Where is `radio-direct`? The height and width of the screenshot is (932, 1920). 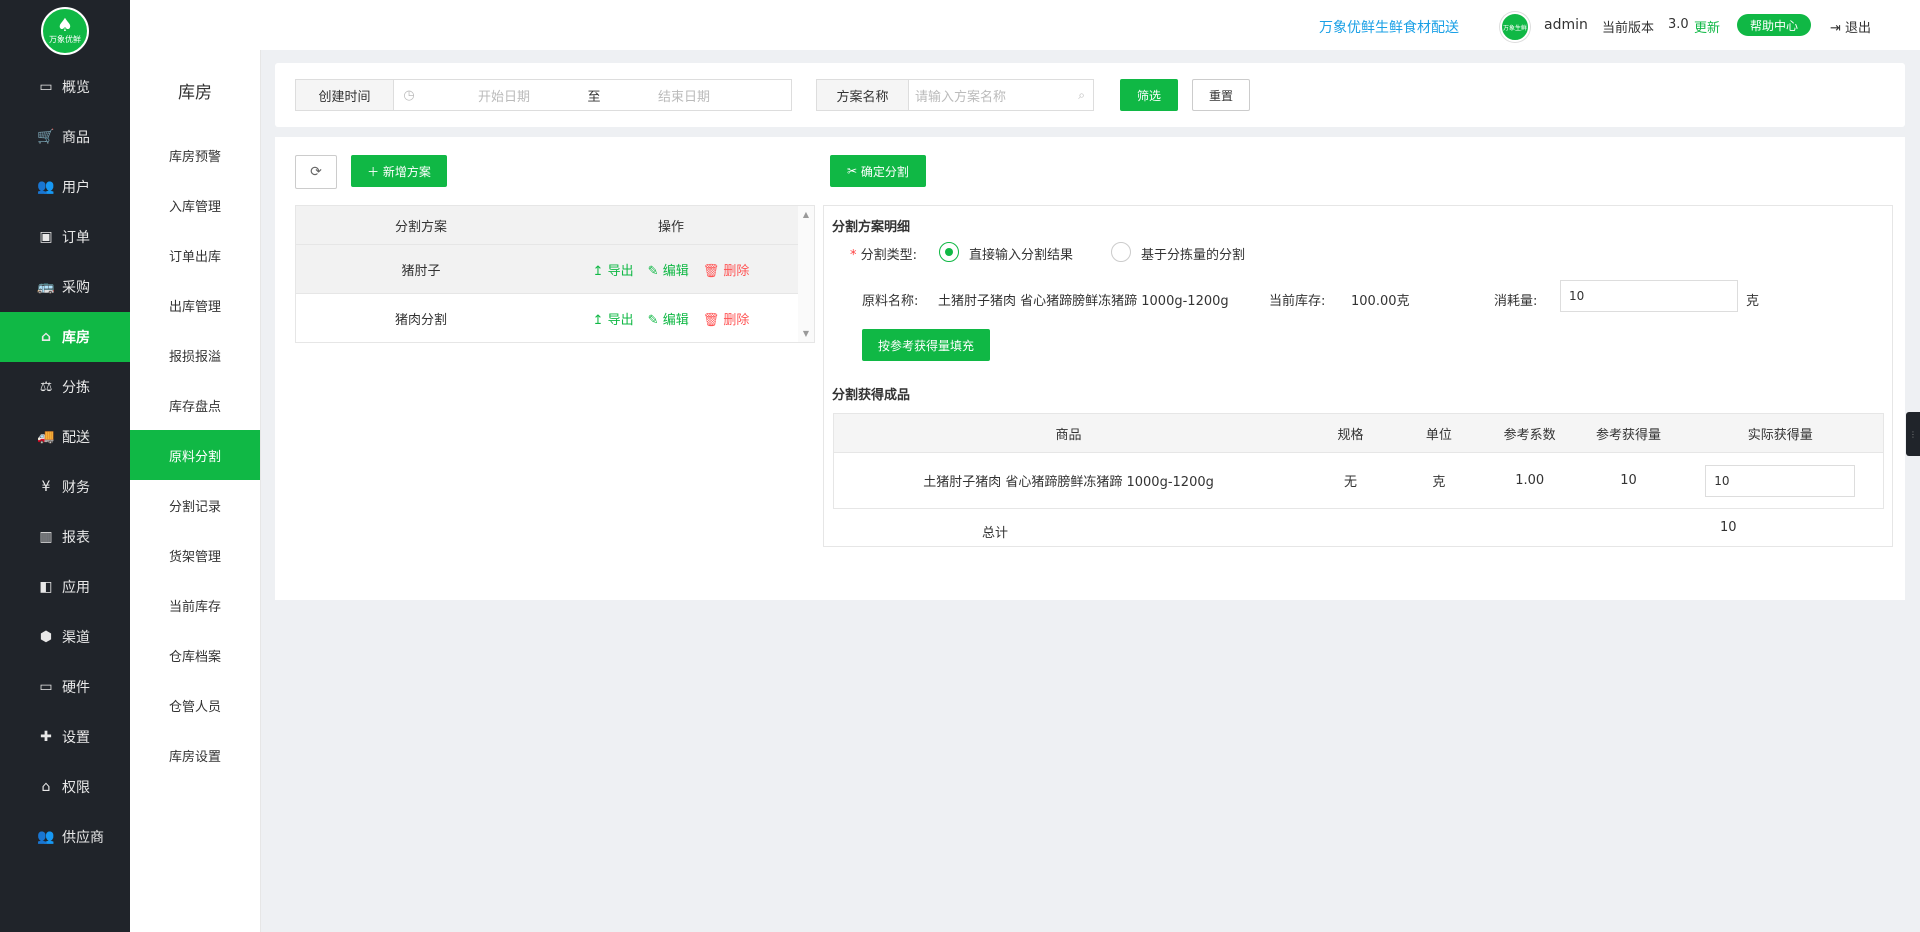
radio-direct is located at coordinates (949, 252).